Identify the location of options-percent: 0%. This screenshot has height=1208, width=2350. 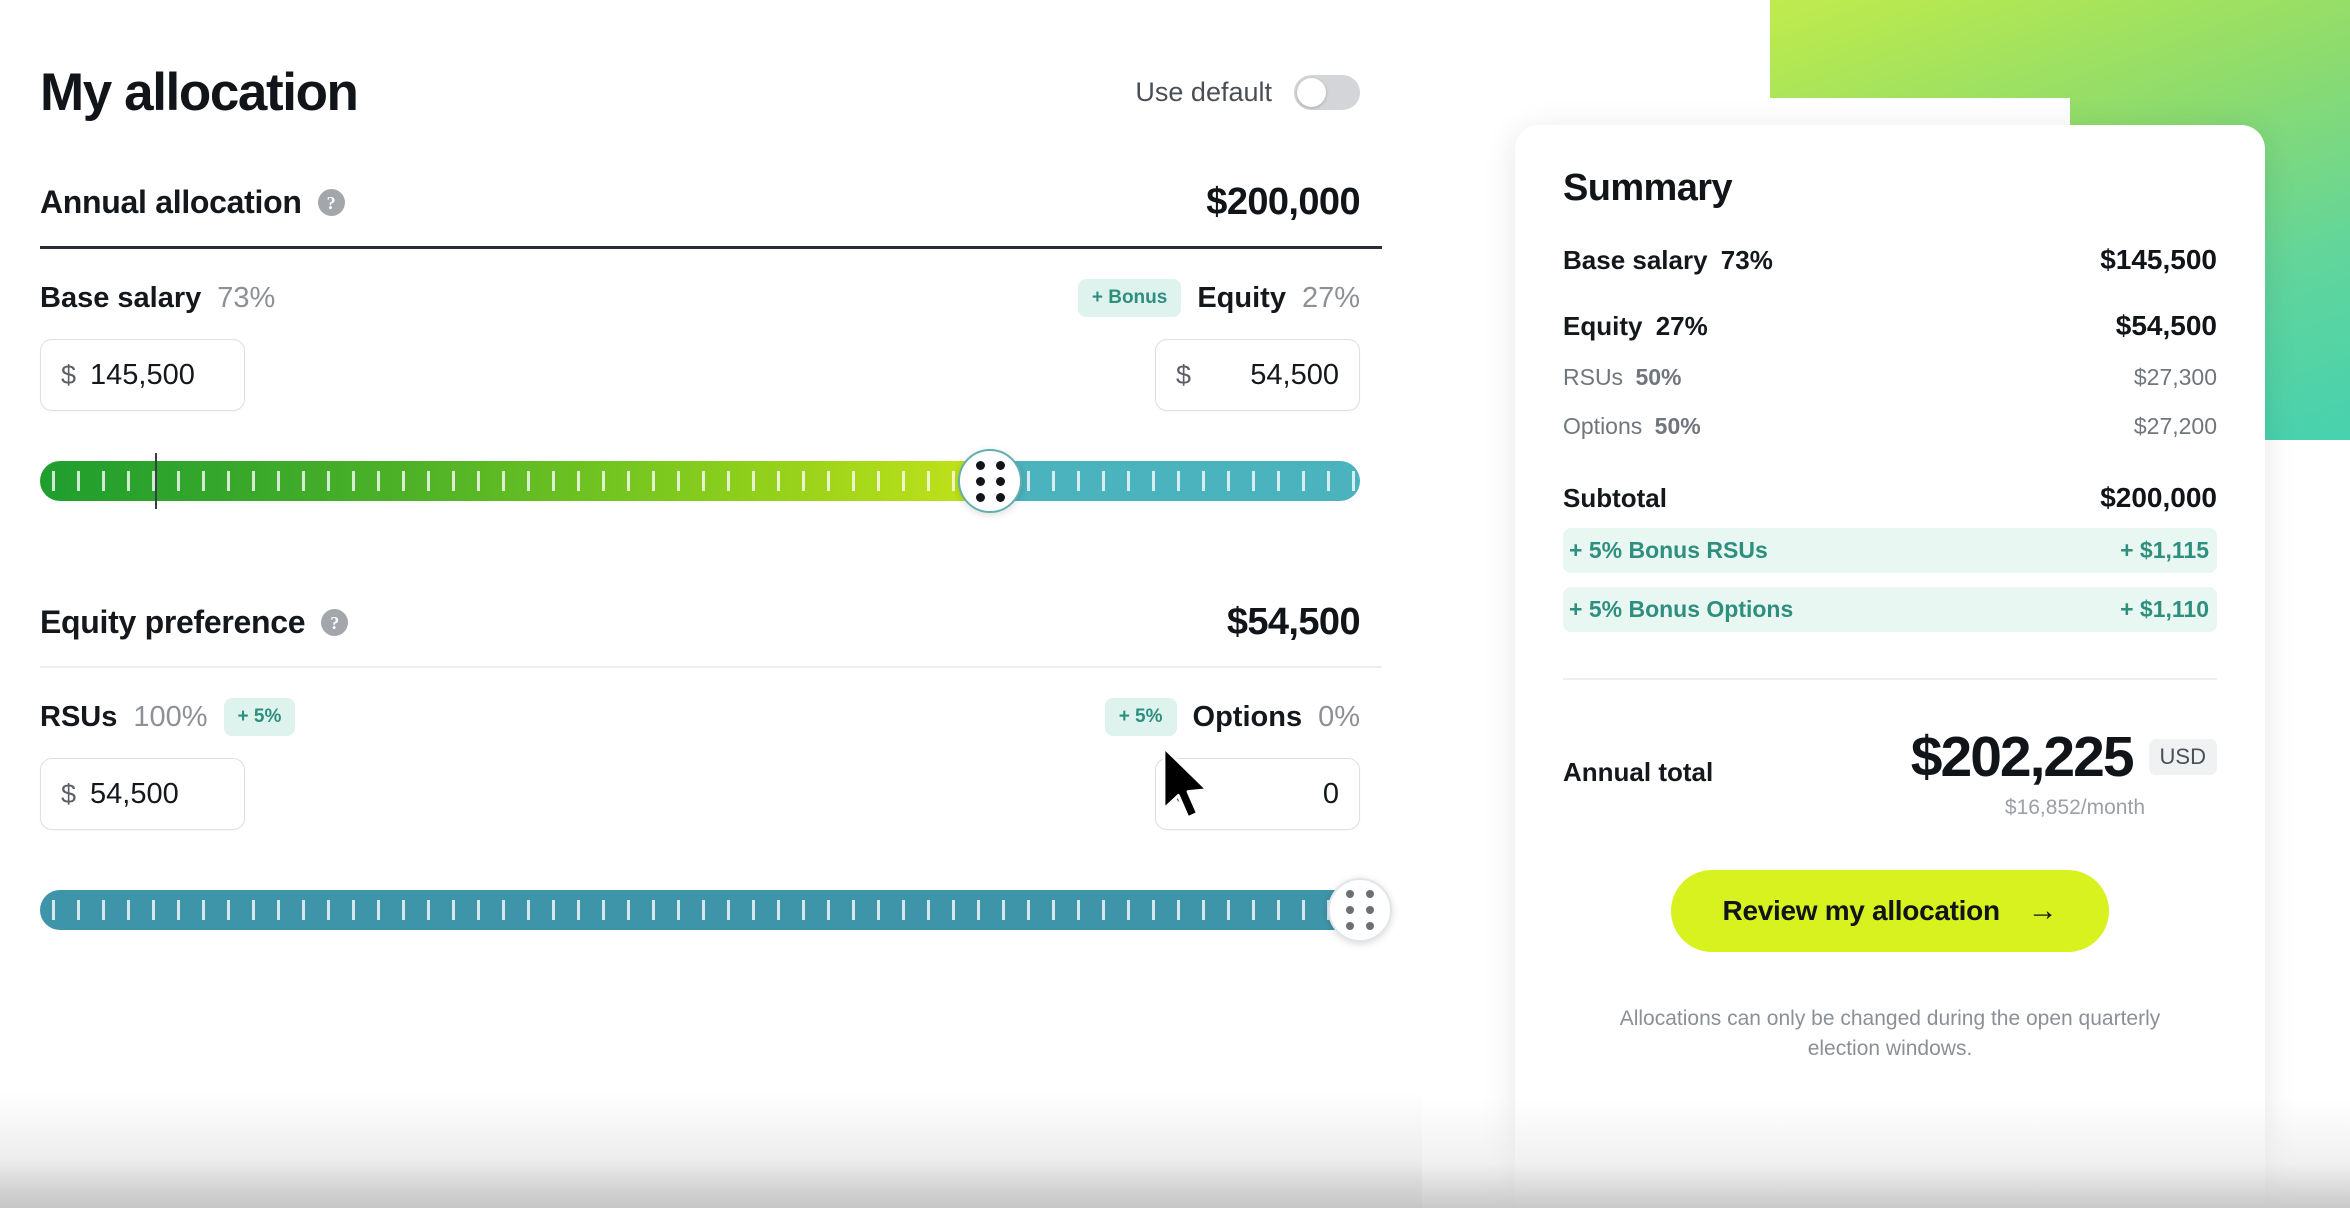
(1339, 716).